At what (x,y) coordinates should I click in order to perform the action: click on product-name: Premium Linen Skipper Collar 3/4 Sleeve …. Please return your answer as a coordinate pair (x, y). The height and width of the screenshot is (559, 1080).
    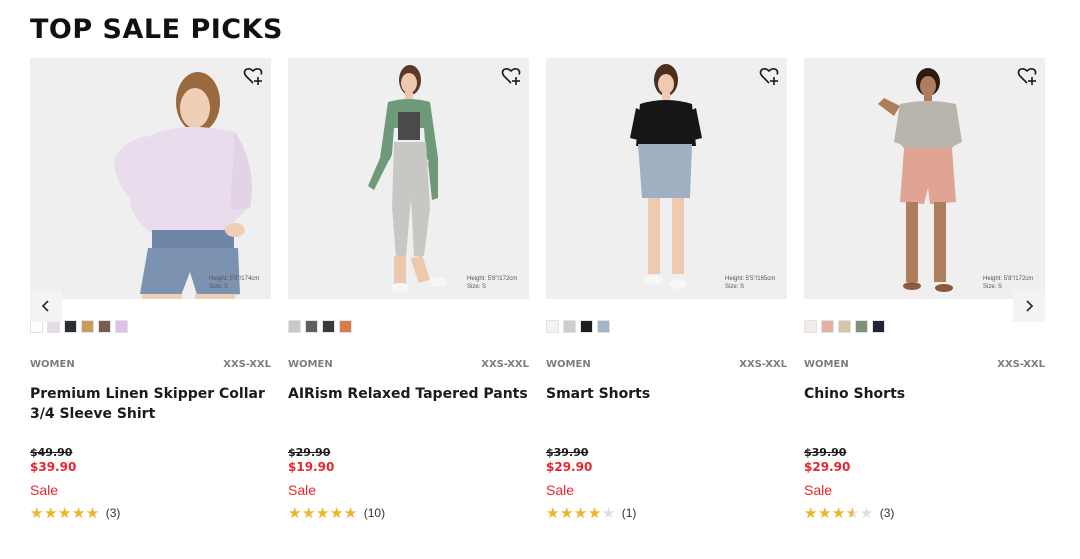
    Looking at the image, I should click on (150, 404).